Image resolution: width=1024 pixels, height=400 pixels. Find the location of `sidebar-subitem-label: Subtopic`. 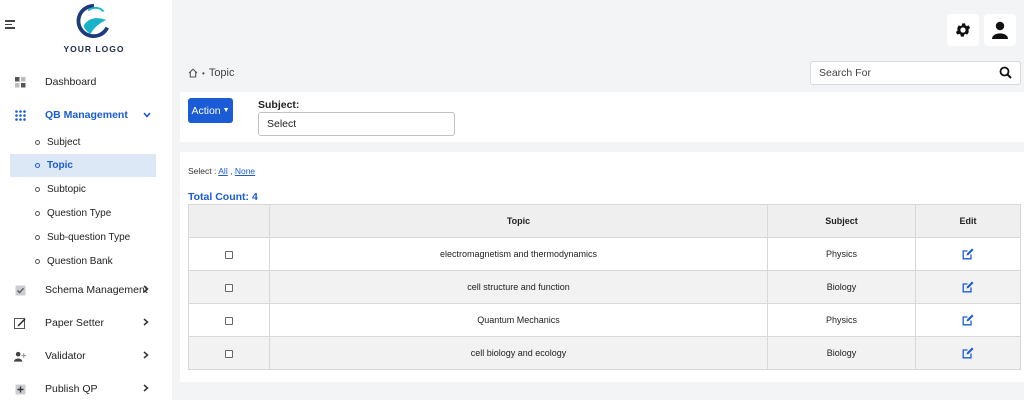

sidebar-subitem-label: Subtopic is located at coordinates (66, 189).